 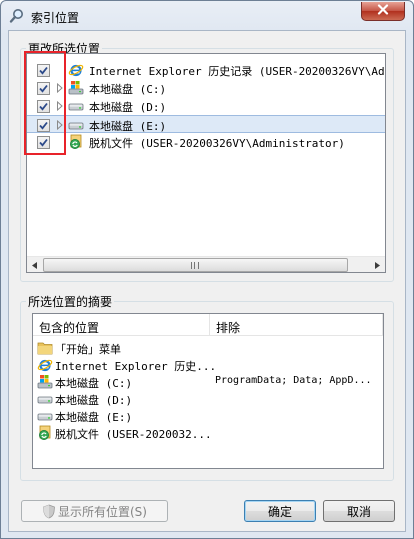 I want to click on column-header-included: 包含的位置, so click(x=121, y=325).